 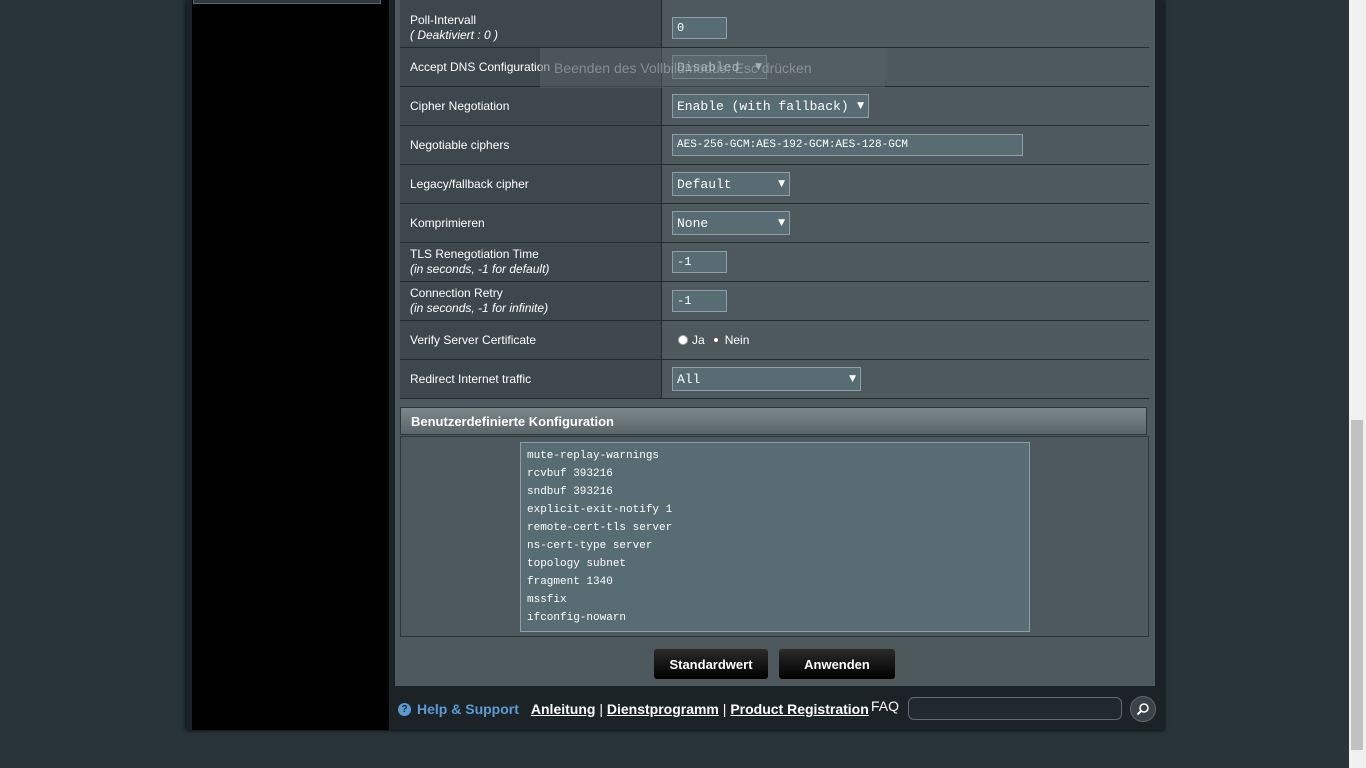 I want to click on faq-search-input, so click(x=1015, y=708).